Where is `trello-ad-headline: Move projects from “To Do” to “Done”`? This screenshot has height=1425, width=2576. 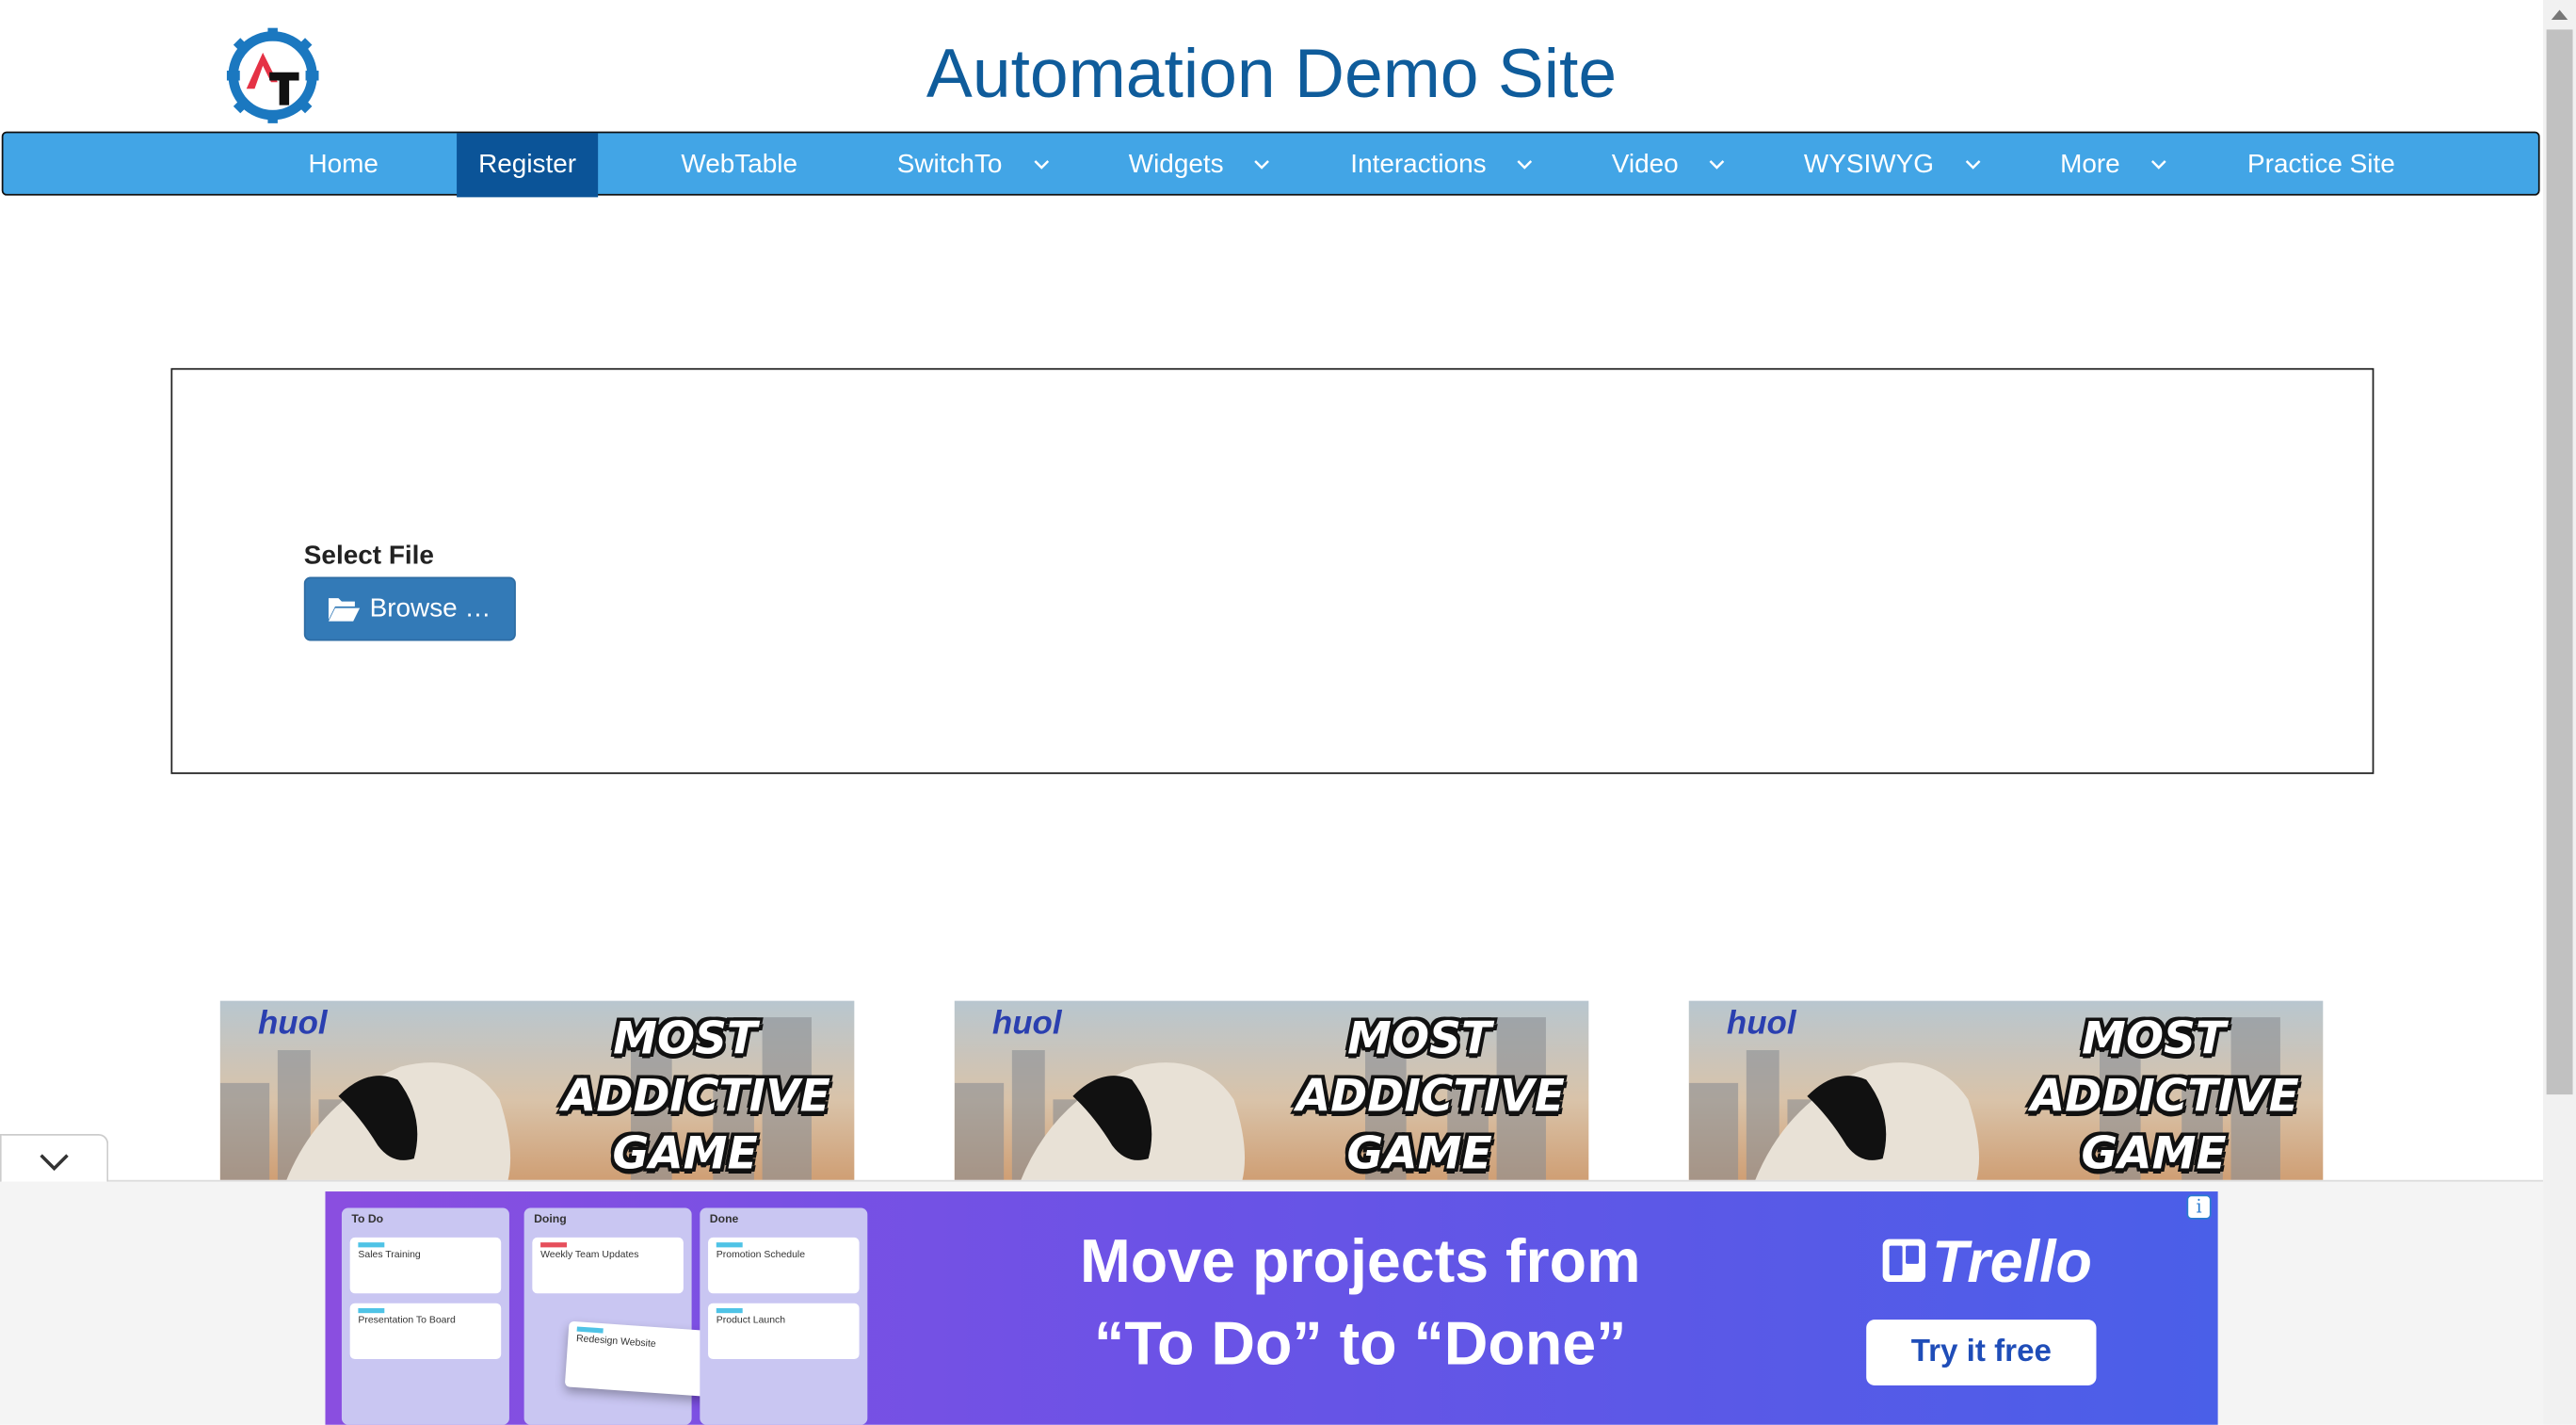 trello-ad-headline: Move projects from “To Do” to “Done” is located at coordinates (1360, 1302).